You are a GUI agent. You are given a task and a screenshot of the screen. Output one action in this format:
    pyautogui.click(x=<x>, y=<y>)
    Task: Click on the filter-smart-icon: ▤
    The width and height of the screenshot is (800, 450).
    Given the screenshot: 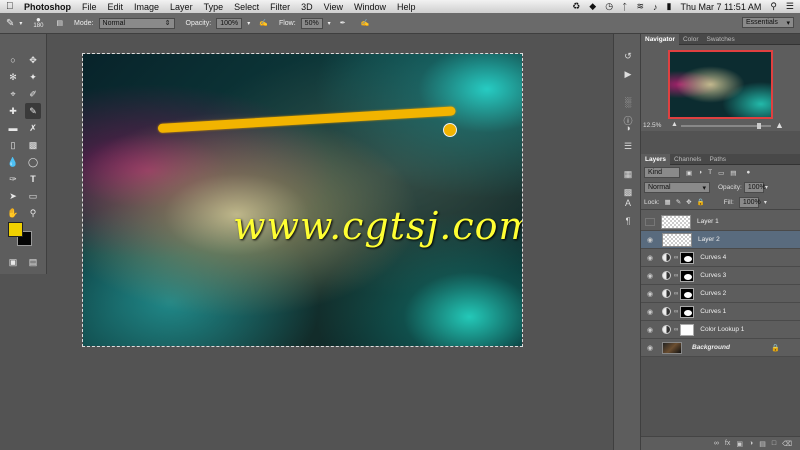 What is the action you would take?
    pyautogui.click(x=733, y=173)
    